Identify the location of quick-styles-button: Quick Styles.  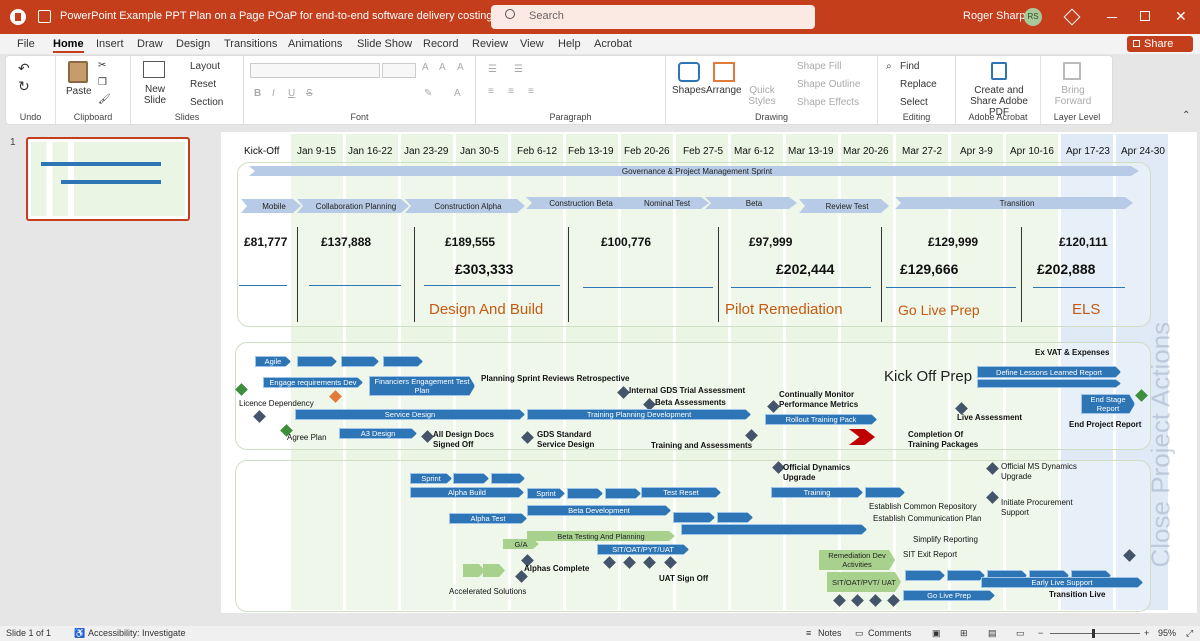
(762, 96).